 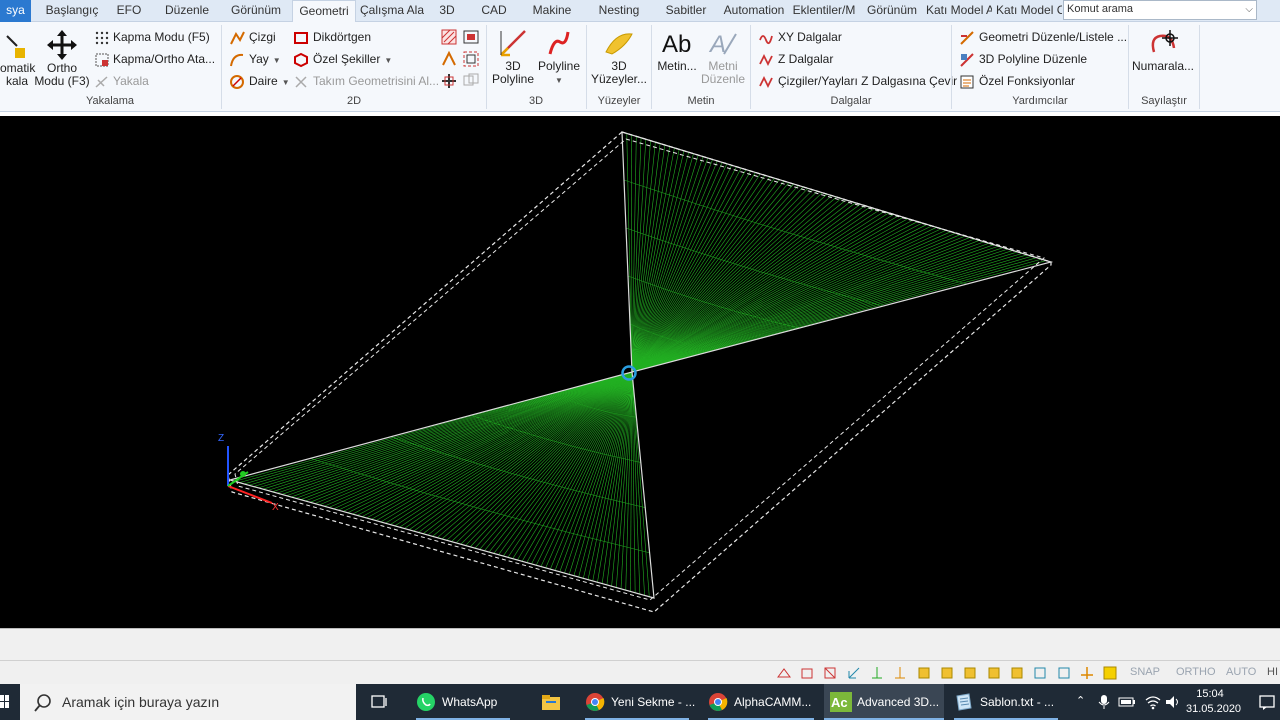 What do you see at coordinates (723, 57) in the screenshot?
I see `edit-text-button: A Metni Düzenle` at bounding box center [723, 57].